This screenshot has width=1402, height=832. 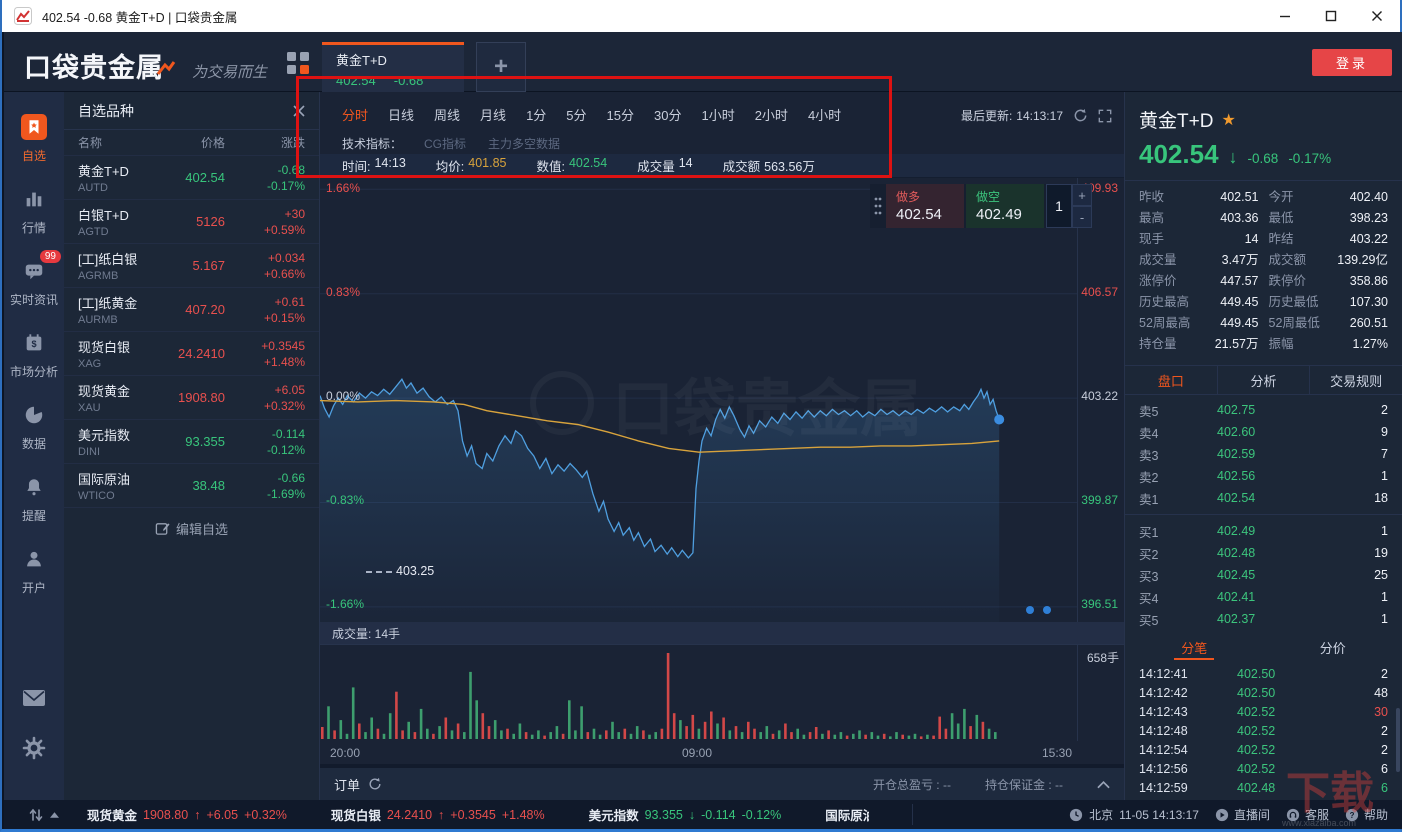 I want to click on orders-refresh-icon, so click(x=375, y=784).